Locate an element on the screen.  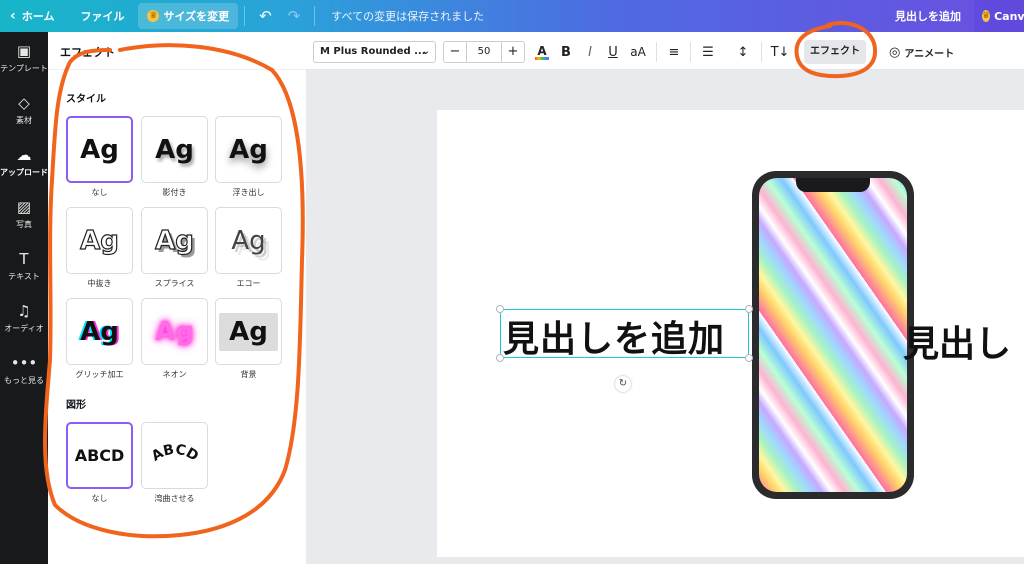
phone-image is located at coordinates (833, 335).